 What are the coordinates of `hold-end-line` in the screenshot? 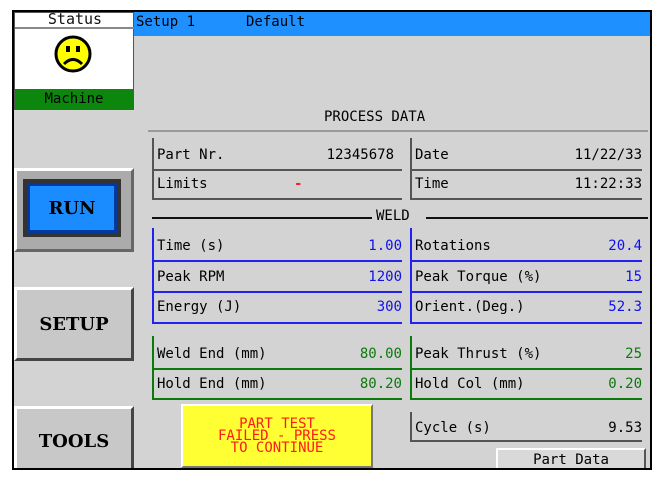 It's located at (277, 399).